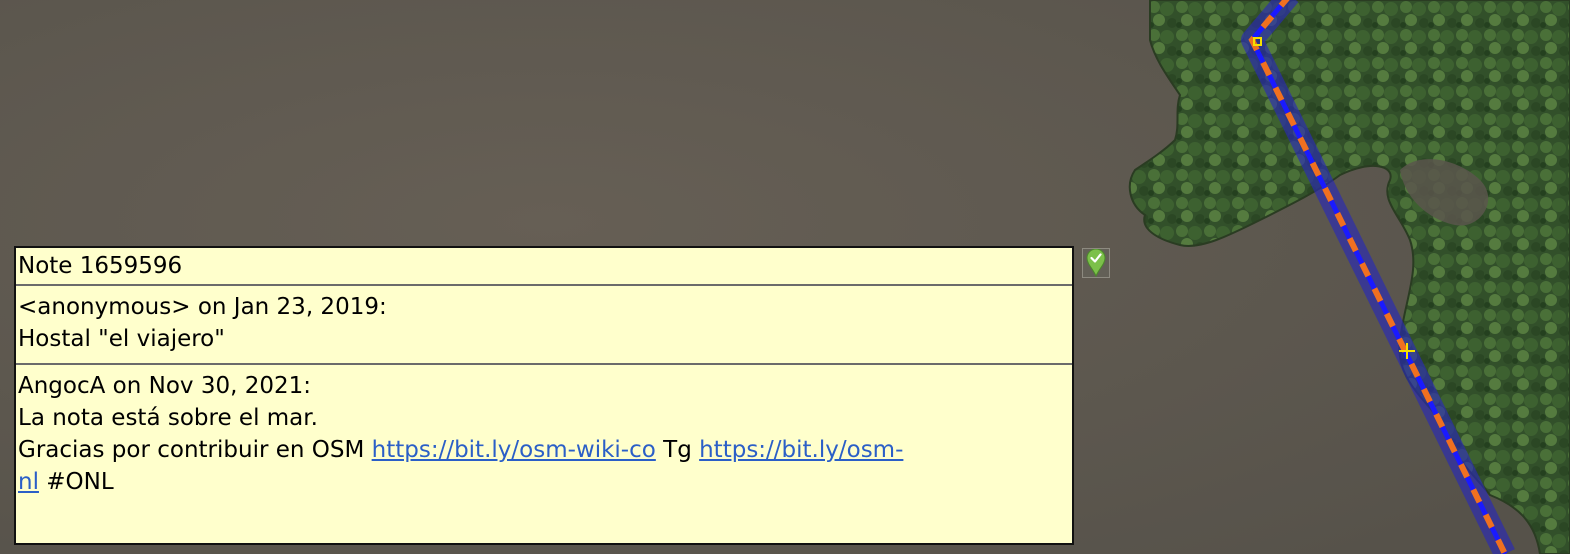 This screenshot has height=554, width=1570. Describe the element at coordinates (76, 482) in the screenshot. I see `comment-text-suffix: #ONL` at that location.